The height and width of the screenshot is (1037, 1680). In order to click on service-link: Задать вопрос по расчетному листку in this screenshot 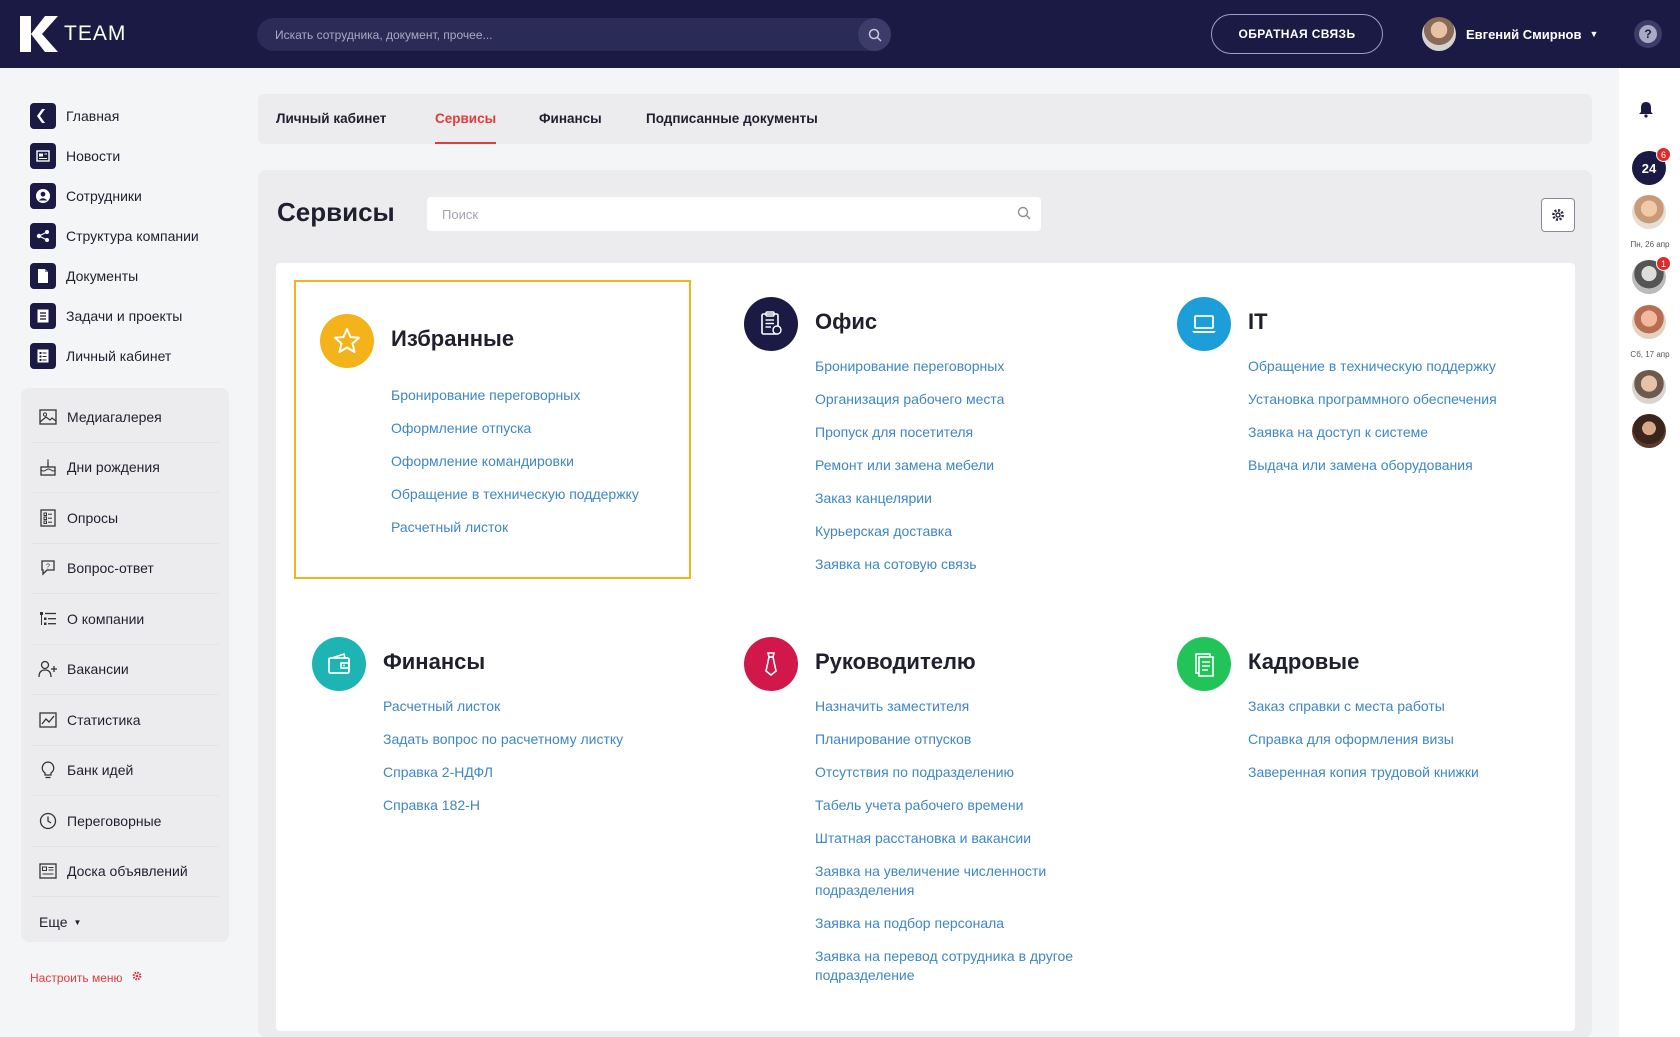, I will do `click(528, 739)`.